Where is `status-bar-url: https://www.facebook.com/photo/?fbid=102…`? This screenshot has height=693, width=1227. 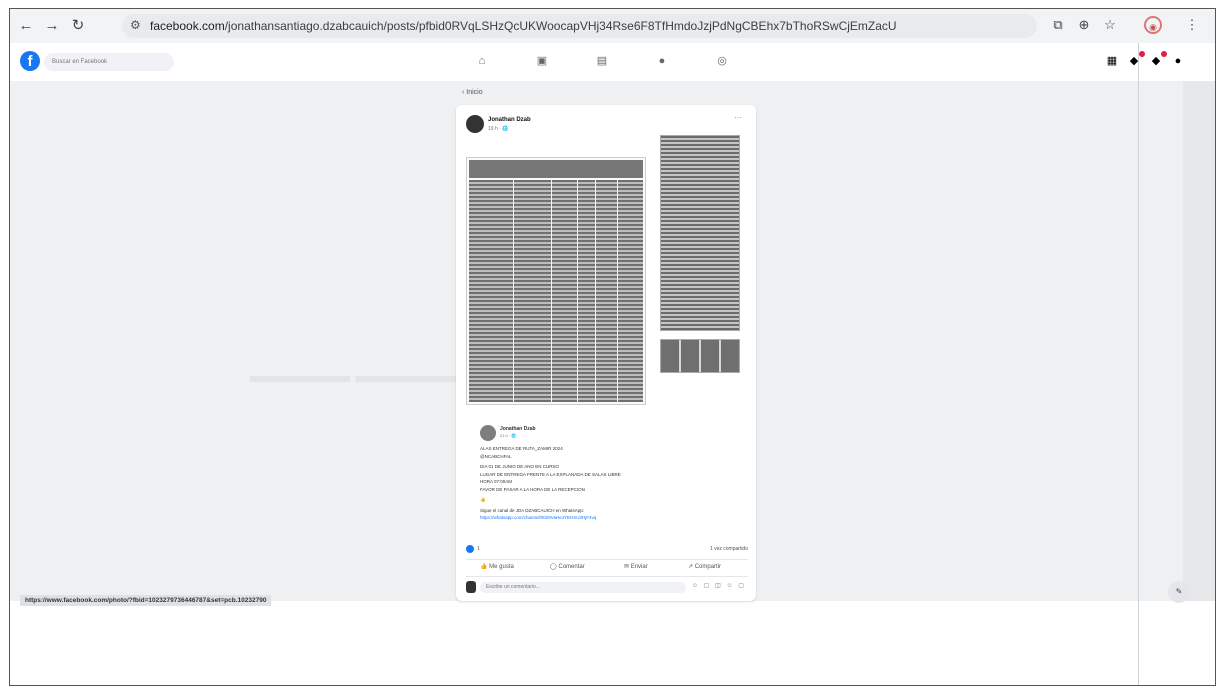 status-bar-url: https://www.facebook.com/photo/?fbid=102… is located at coordinates (146, 600).